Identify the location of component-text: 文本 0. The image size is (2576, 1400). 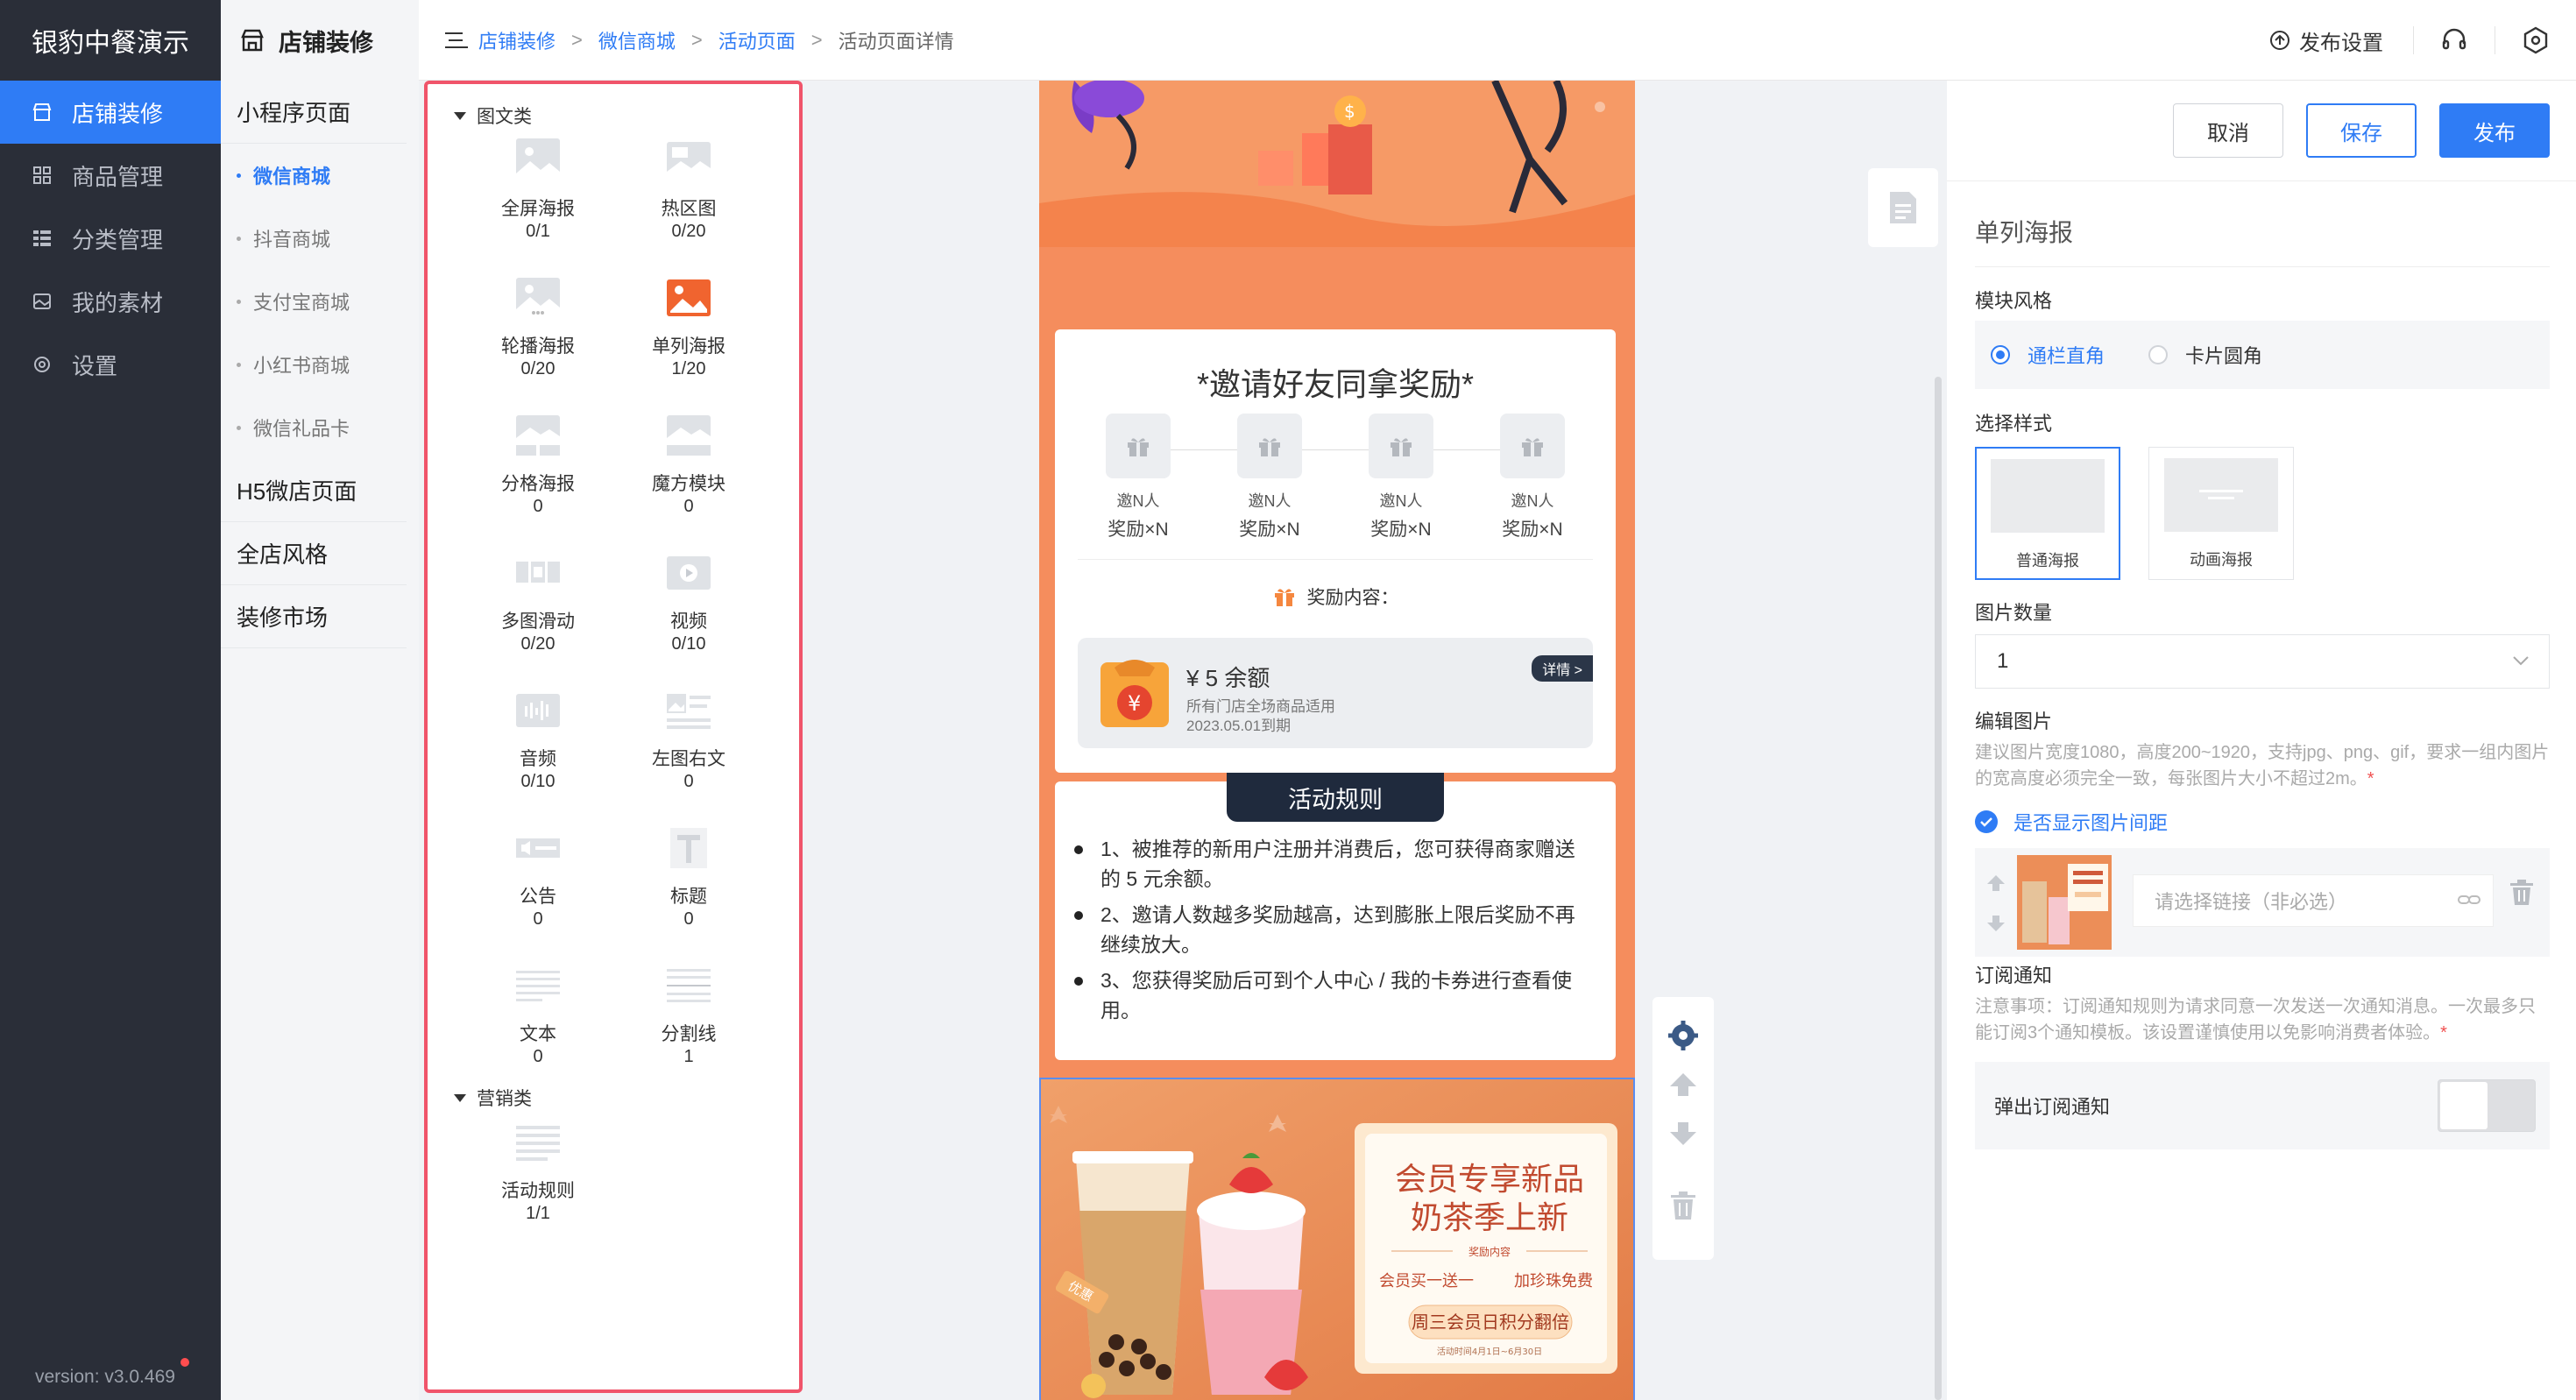
(538, 1027).